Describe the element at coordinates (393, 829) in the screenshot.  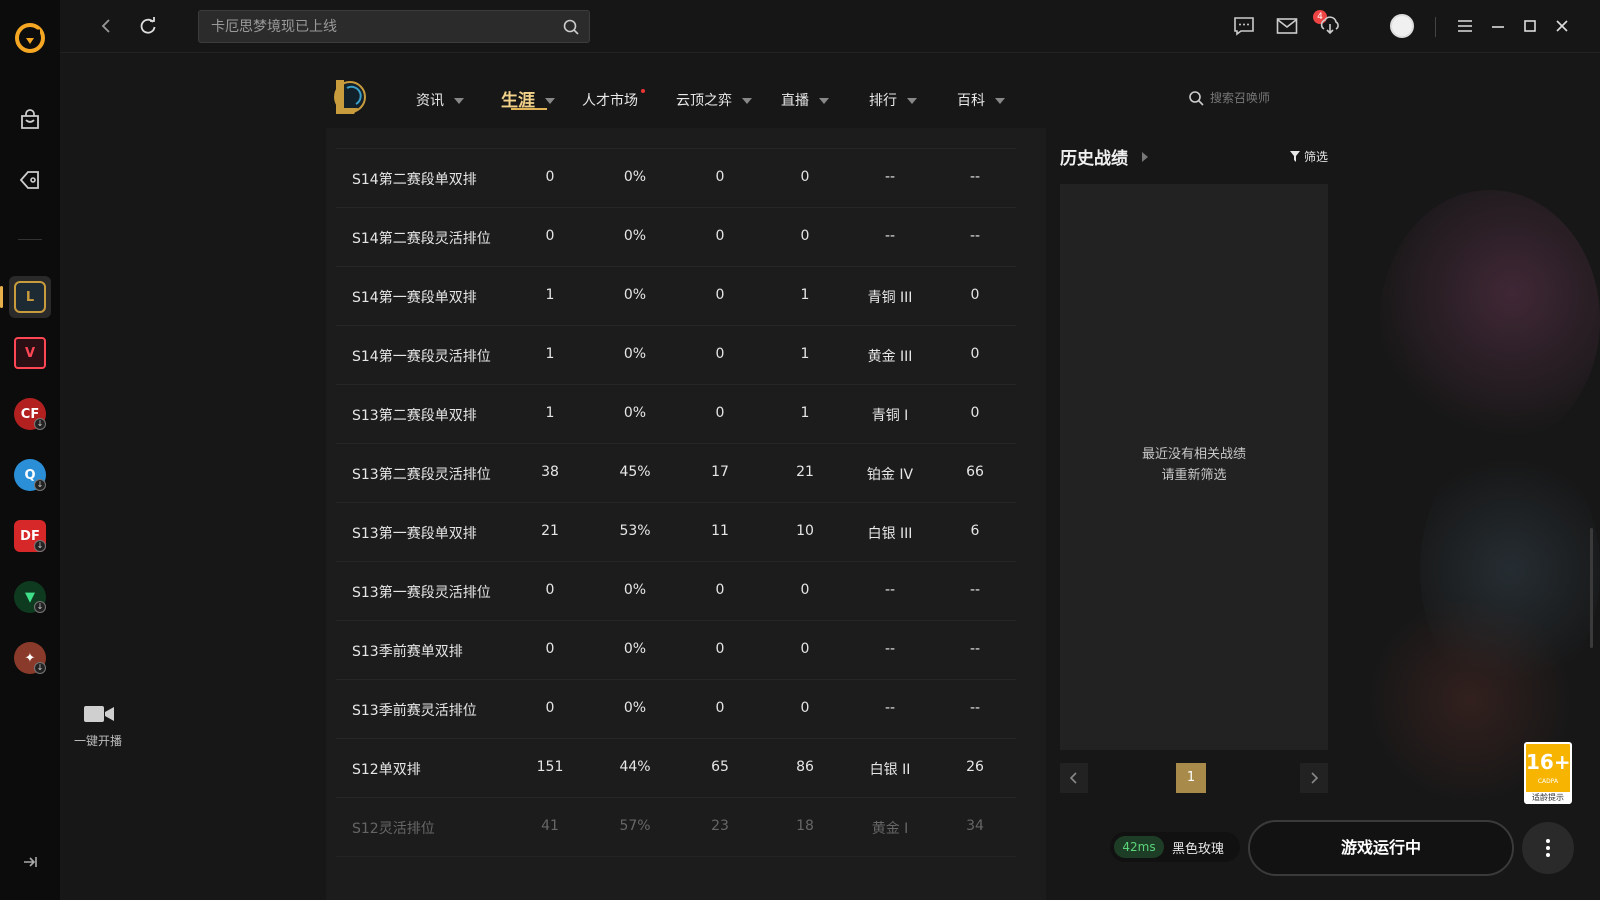
I see `season-name: S12灵活排位` at that location.